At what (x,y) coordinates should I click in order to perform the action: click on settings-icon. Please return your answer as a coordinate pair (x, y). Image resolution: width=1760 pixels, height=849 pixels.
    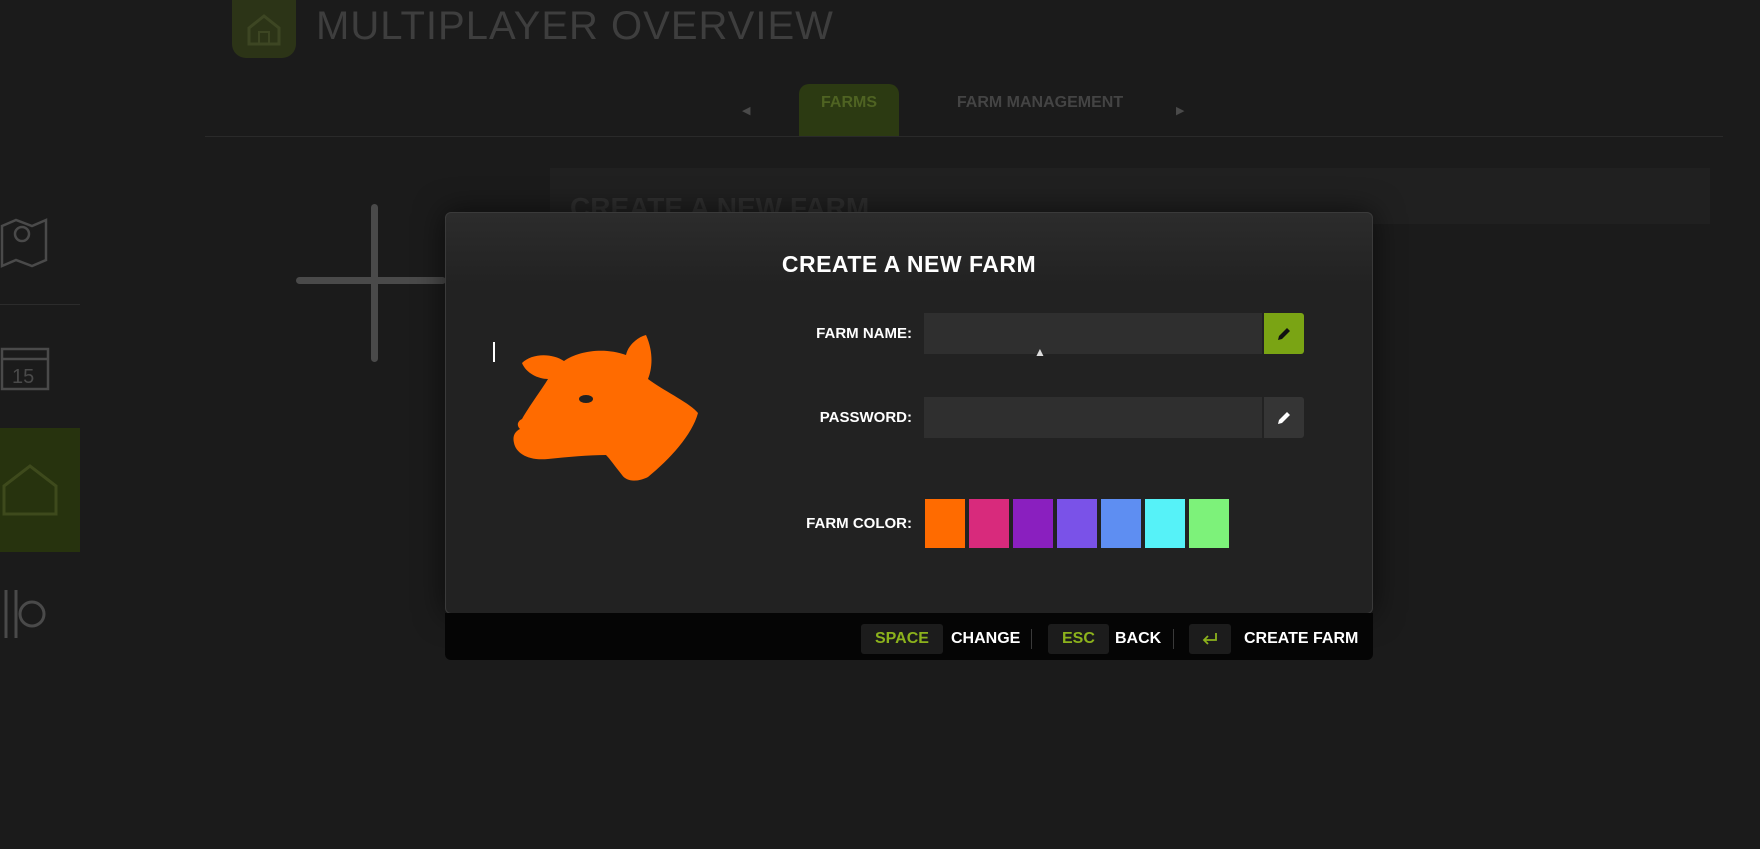
    Looking at the image, I should click on (25, 616).